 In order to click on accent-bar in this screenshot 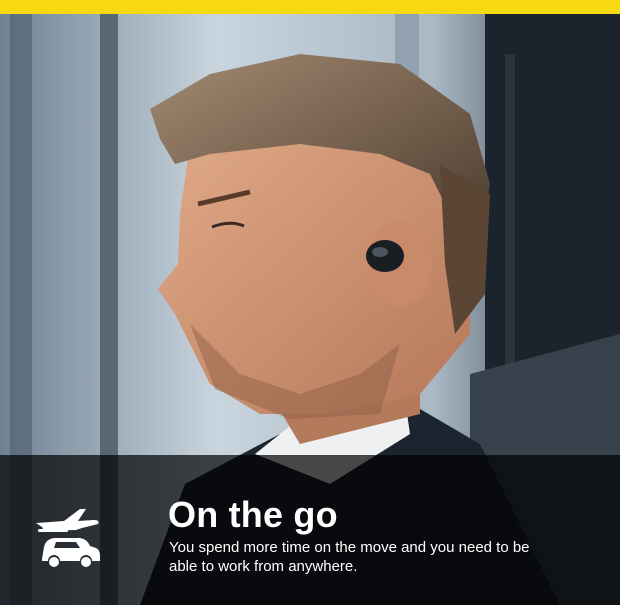, I will do `click(310, 7)`.